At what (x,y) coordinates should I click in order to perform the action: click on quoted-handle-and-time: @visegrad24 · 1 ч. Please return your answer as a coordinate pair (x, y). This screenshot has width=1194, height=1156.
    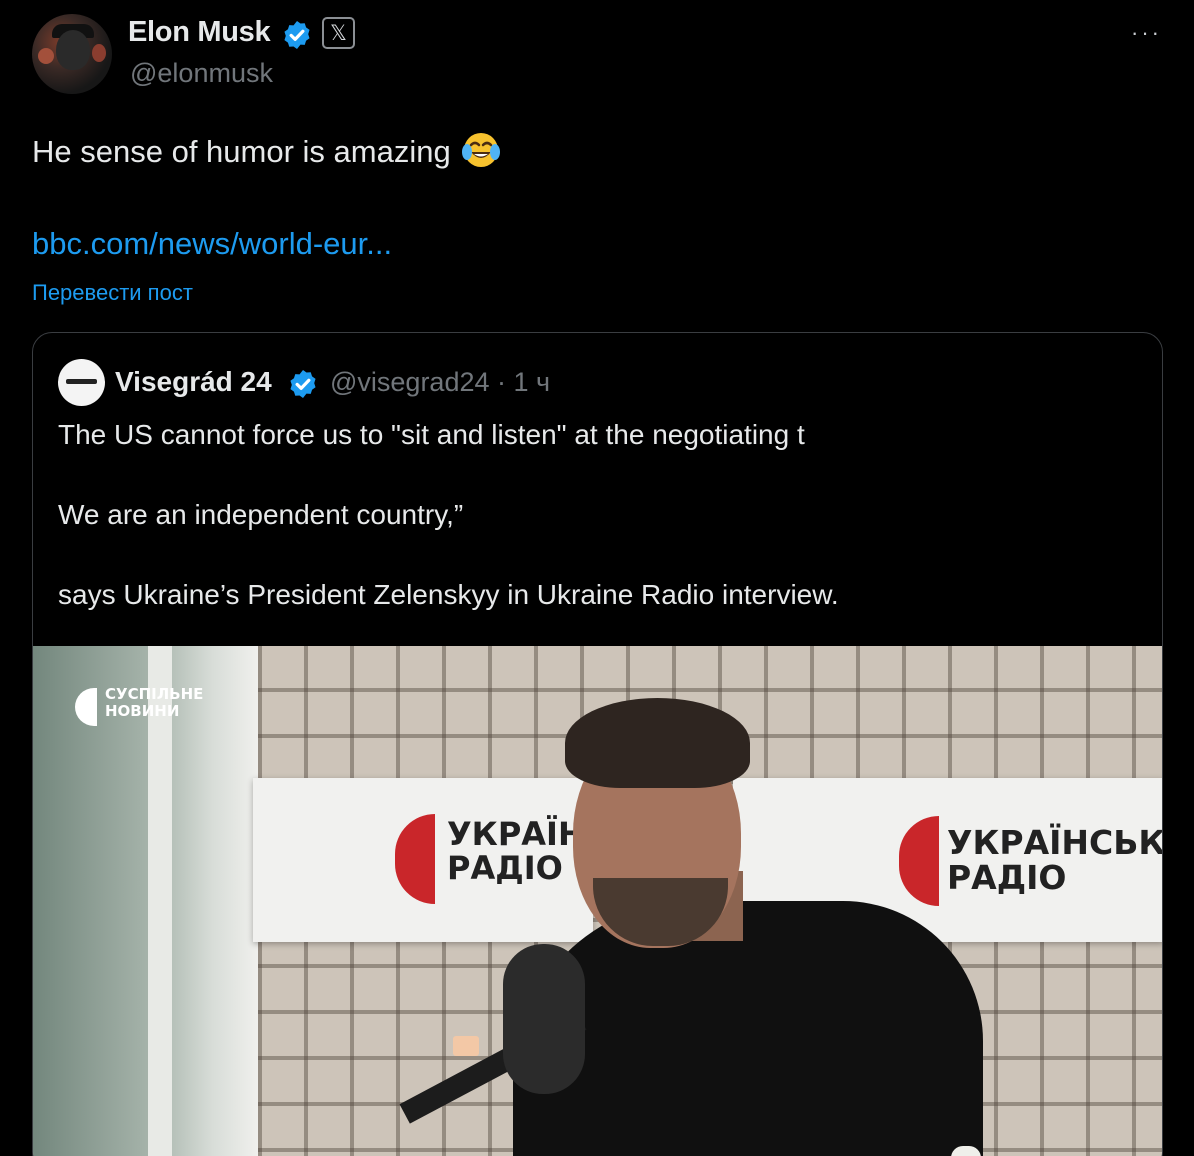
    Looking at the image, I should click on (440, 382).